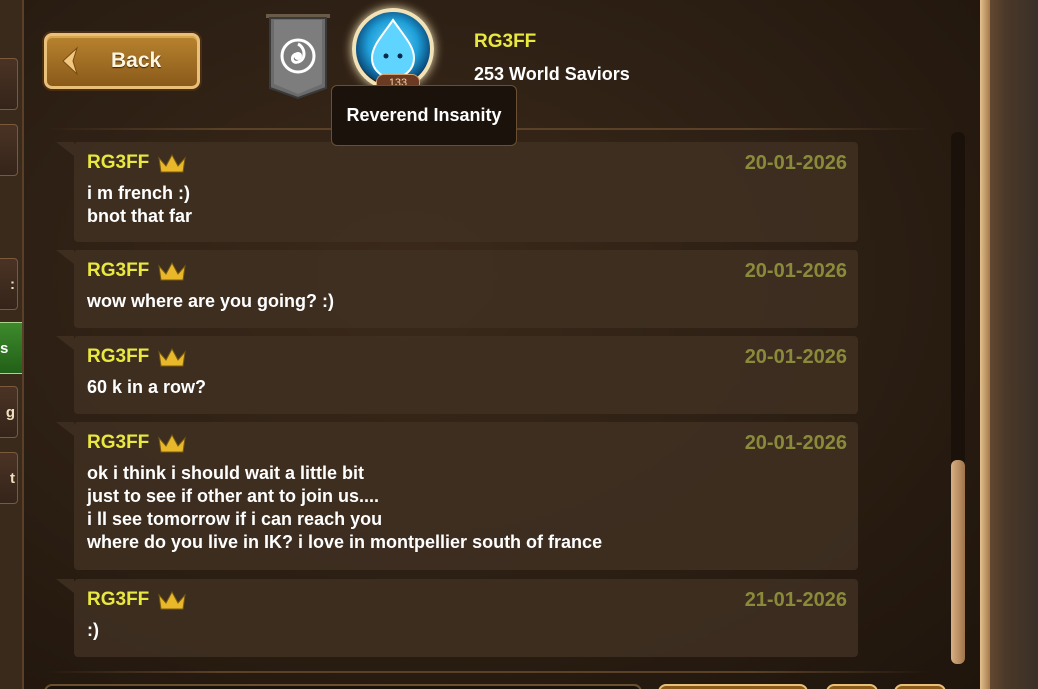  I want to click on side-tab-5: g, so click(9, 412).